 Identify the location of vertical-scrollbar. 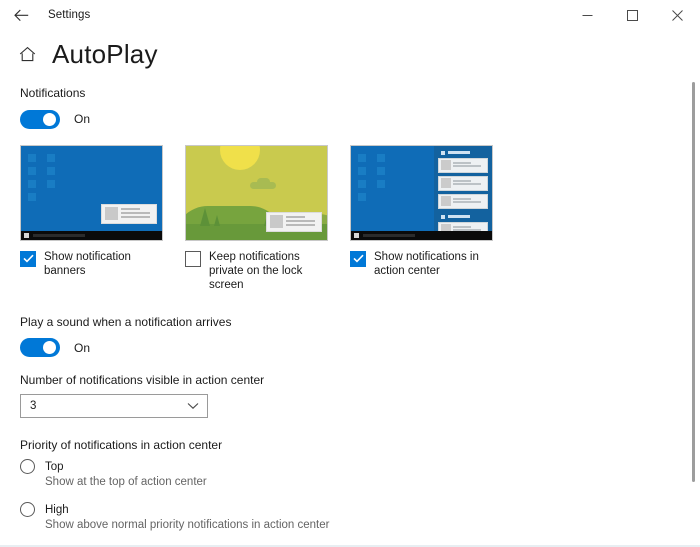
(693, 309).